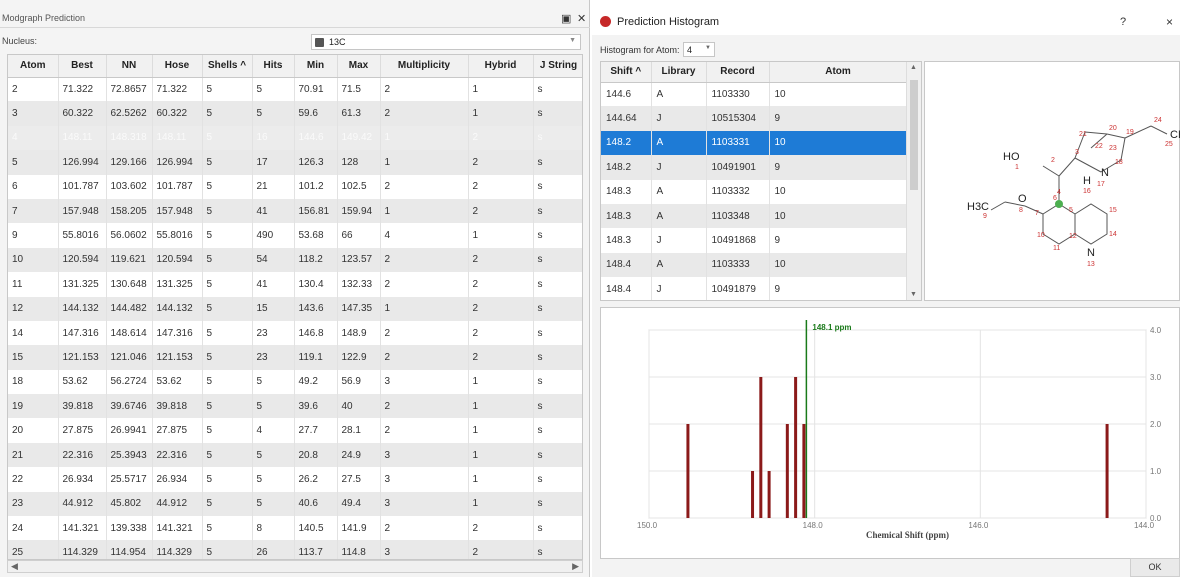 Image resolution: width=1180 pixels, height=577 pixels. Describe the element at coordinates (82, 430) in the screenshot. I see `table-cell: 27.875` at that location.